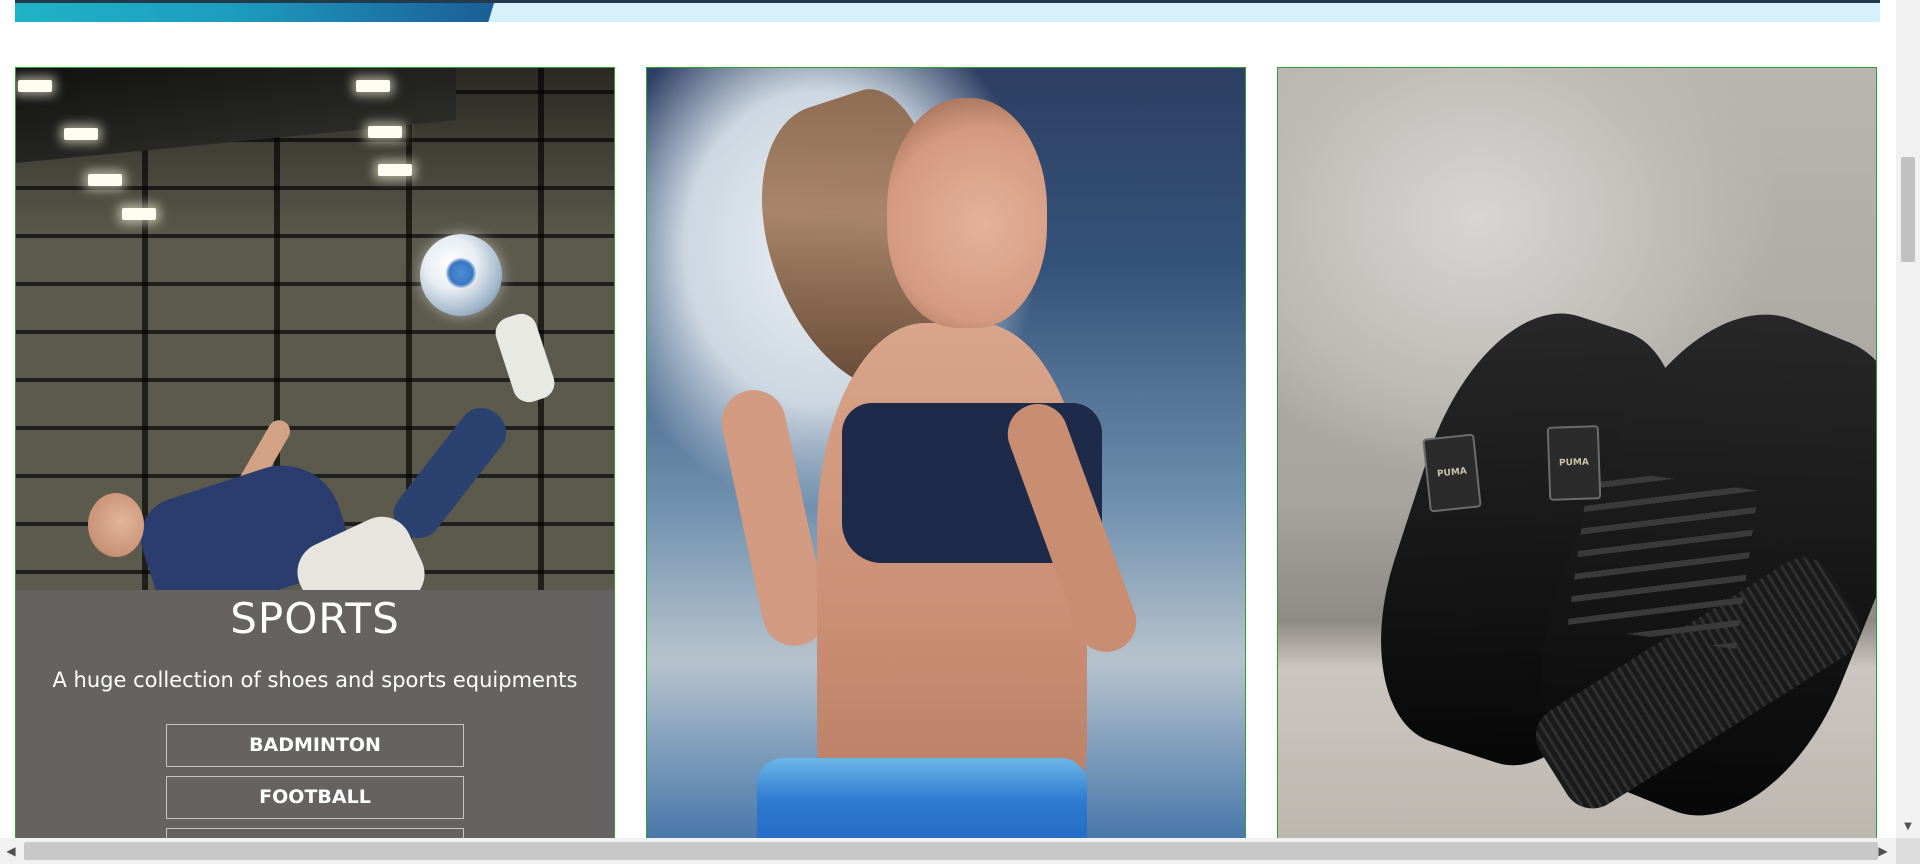 Image resolution: width=1920 pixels, height=864 pixels. I want to click on badminton-button: BADMINTON, so click(315, 745).